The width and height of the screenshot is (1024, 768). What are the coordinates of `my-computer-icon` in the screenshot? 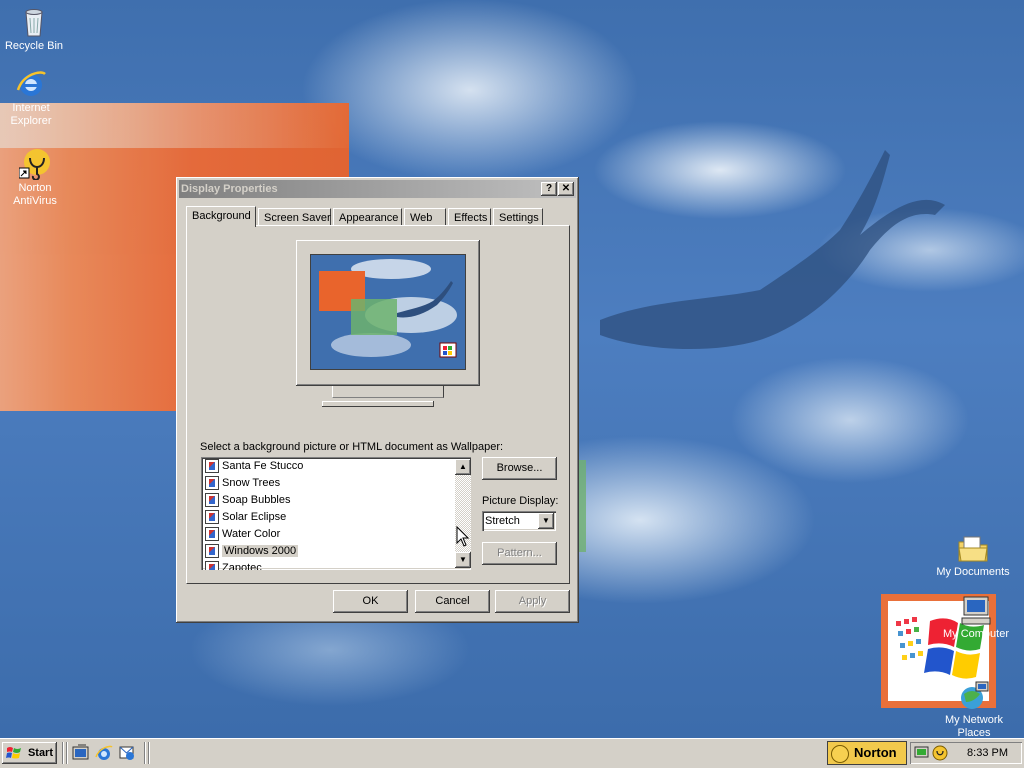 It's located at (976, 610).